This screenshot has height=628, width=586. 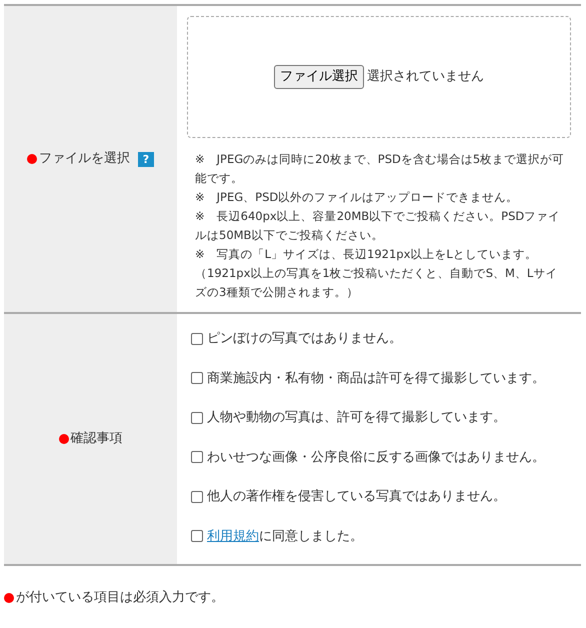 I want to click on checkbox-label: 人物や動物の写真は、許可を得て撮影しています。, so click(x=356, y=418).